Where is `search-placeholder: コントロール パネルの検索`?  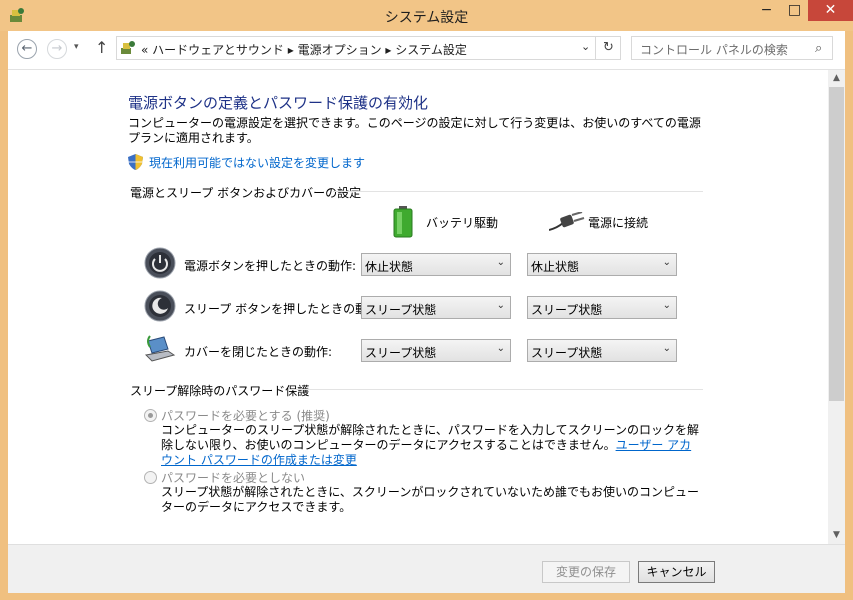 search-placeholder: コントロール パネルの検索 is located at coordinates (714, 50).